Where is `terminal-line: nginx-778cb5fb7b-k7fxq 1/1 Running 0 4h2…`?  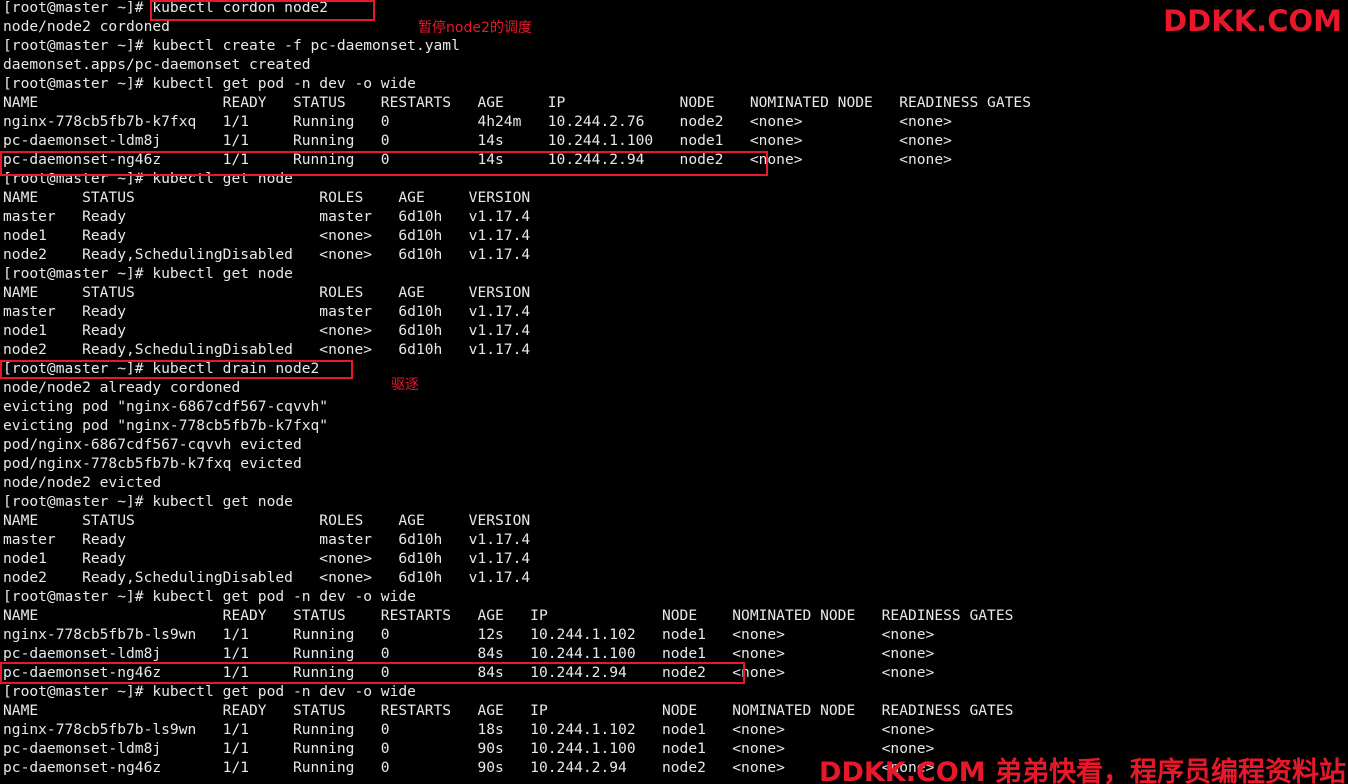 terminal-line: nginx-778cb5fb7b-k7fxq 1/1 Running 0 4h2… is located at coordinates (477, 121).